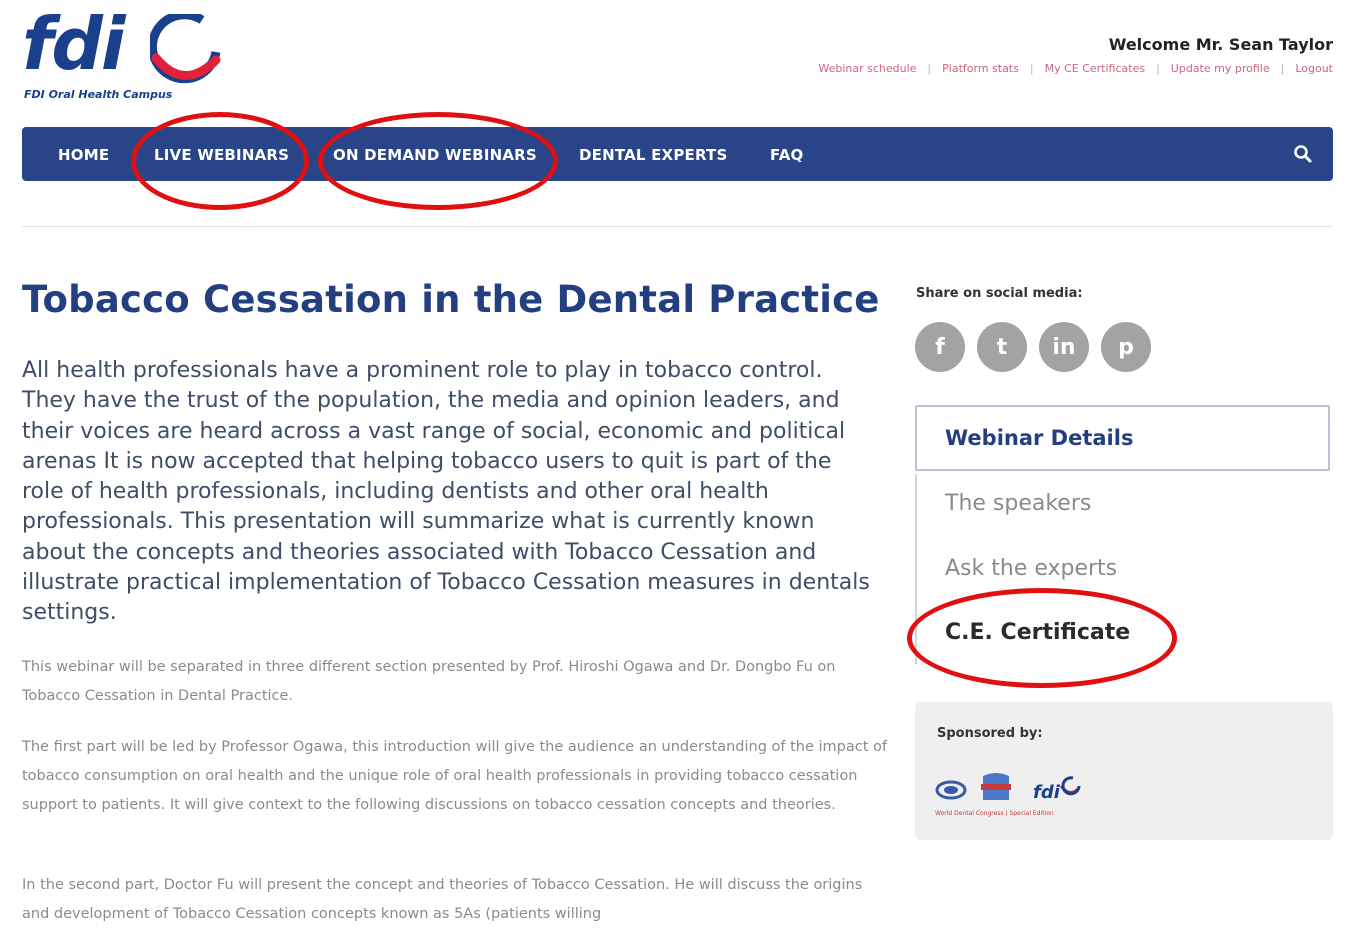 This screenshot has width=1357, height=929. I want to click on linkedin-icon: in, so click(1064, 347).